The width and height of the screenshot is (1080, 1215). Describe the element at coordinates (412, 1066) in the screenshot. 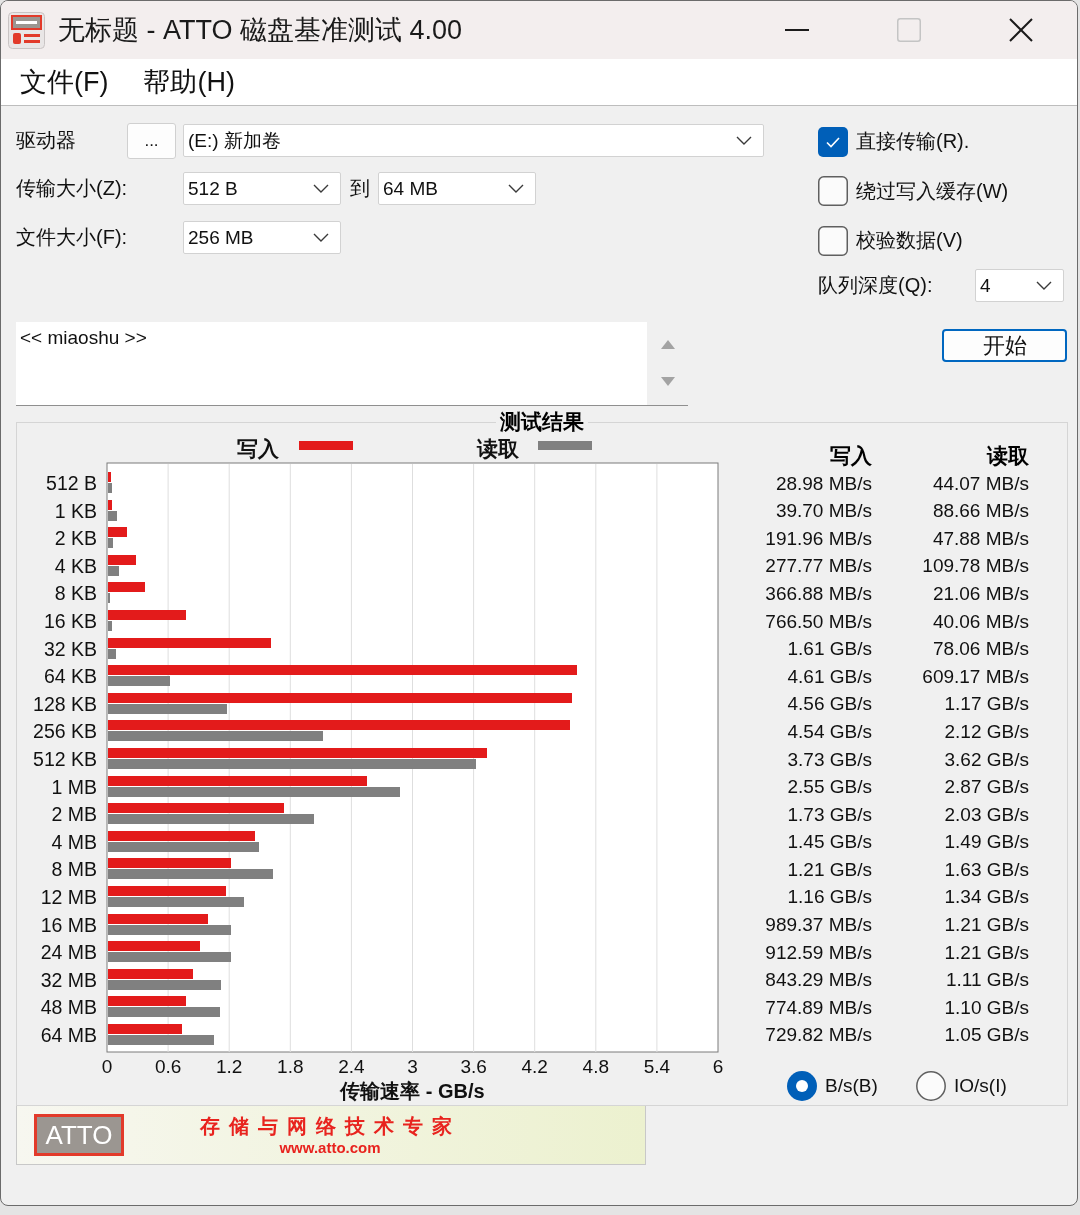

I see `x-tick-label: 3` at that location.